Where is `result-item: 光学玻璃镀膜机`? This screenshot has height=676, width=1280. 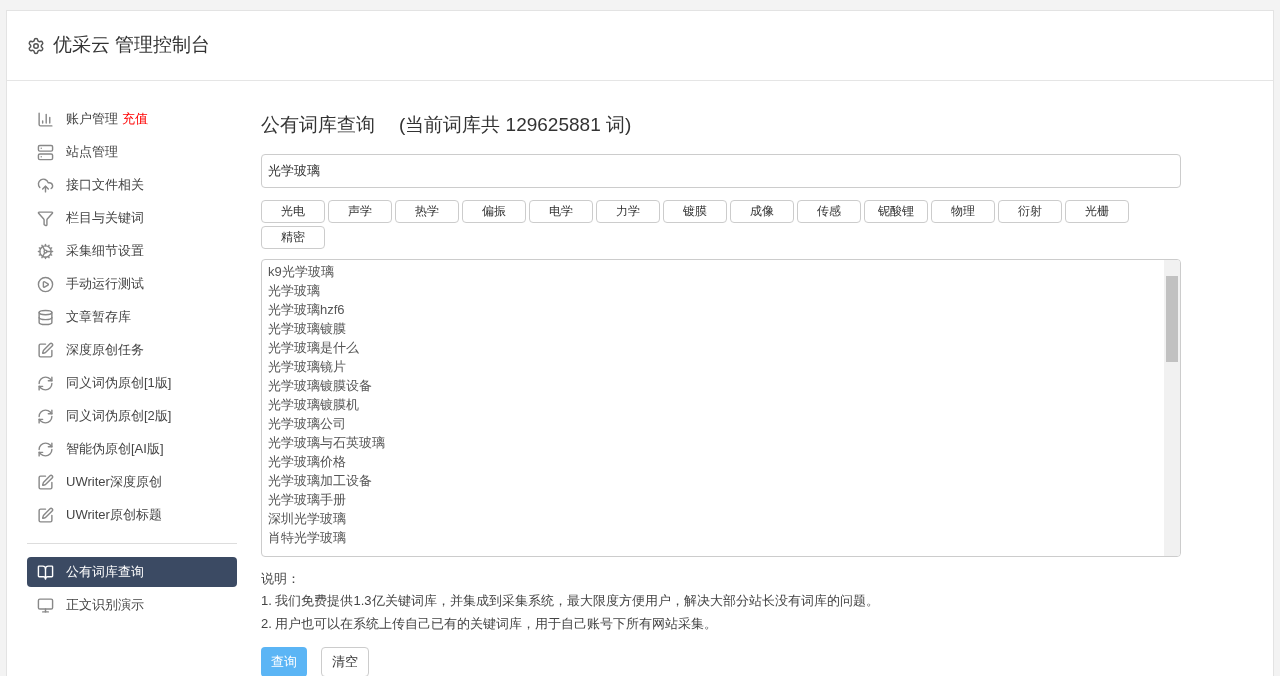 result-item: 光学玻璃镀膜机 is located at coordinates (713, 404).